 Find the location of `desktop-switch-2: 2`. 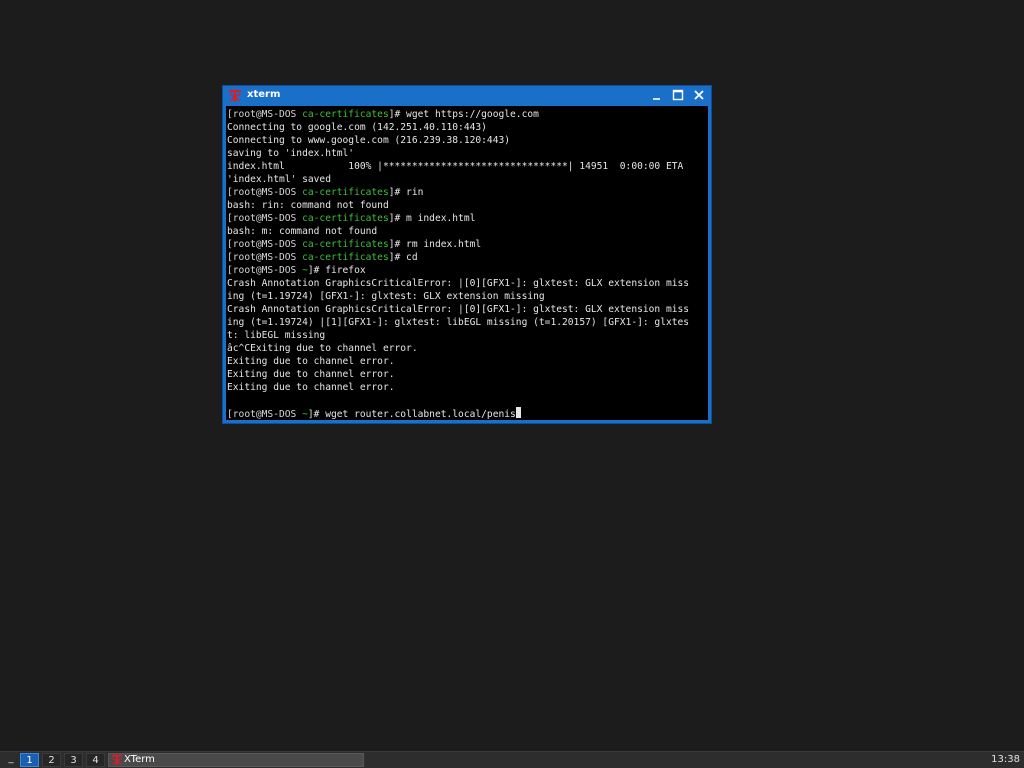

desktop-switch-2: 2 is located at coordinates (51, 760).